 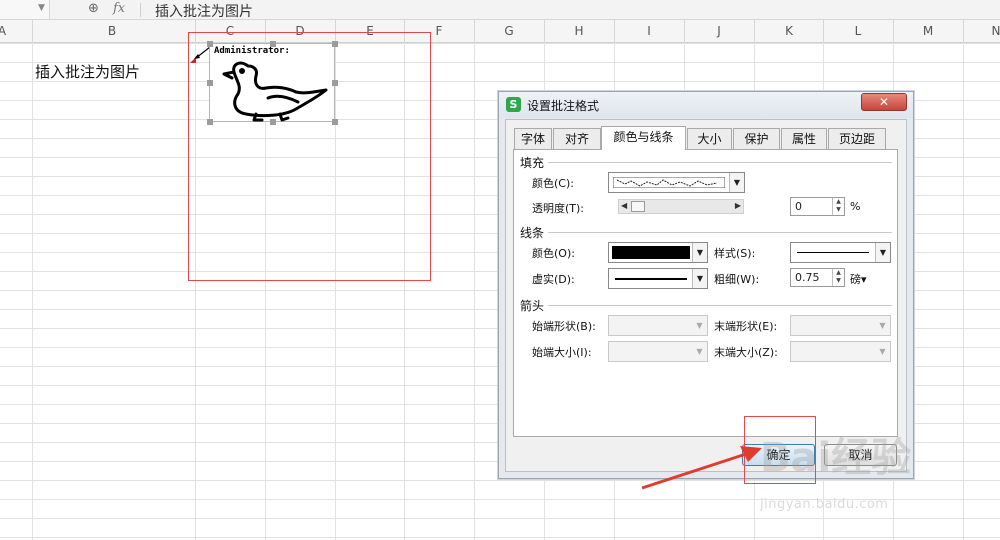 I want to click on begin-style-combo: ▼, so click(x=658, y=325).